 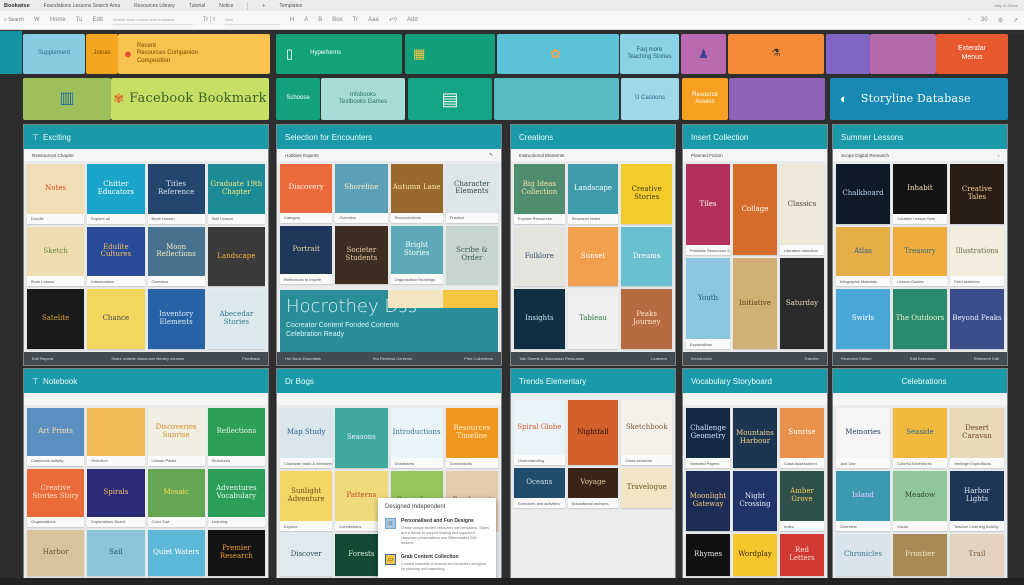 What do you see at coordinates (306, 438) in the screenshot?
I see `book-card: Map Study Character traits & elements` at bounding box center [306, 438].